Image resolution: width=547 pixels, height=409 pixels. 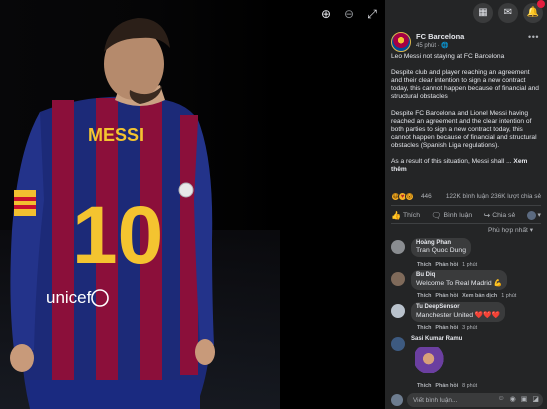 I want to click on page-avatar, so click(x=401, y=42).